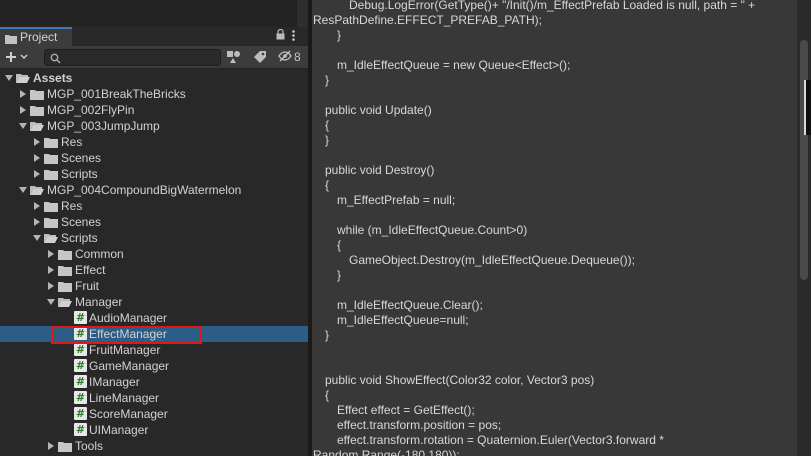  Describe the element at coordinates (125, 350) in the screenshot. I see `tree-item-label: FruitManager` at that location.